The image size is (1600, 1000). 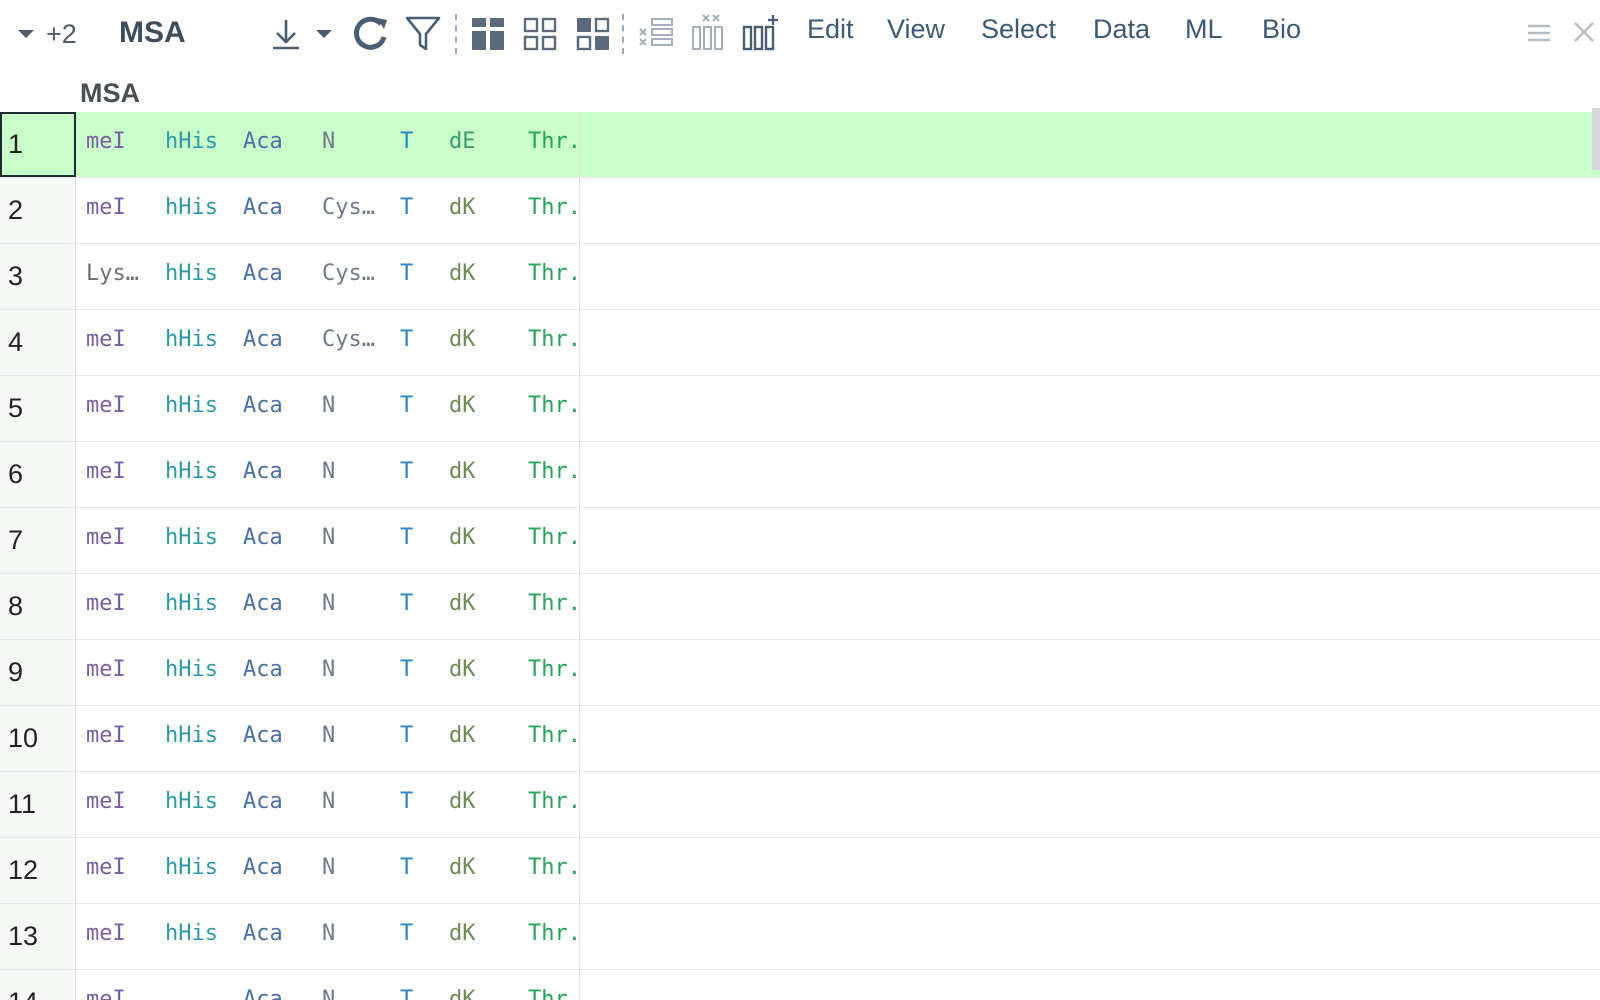 I want to click on table-row: 11 meI hHis Aca N TdK Thr., so click(x=800, y=805).